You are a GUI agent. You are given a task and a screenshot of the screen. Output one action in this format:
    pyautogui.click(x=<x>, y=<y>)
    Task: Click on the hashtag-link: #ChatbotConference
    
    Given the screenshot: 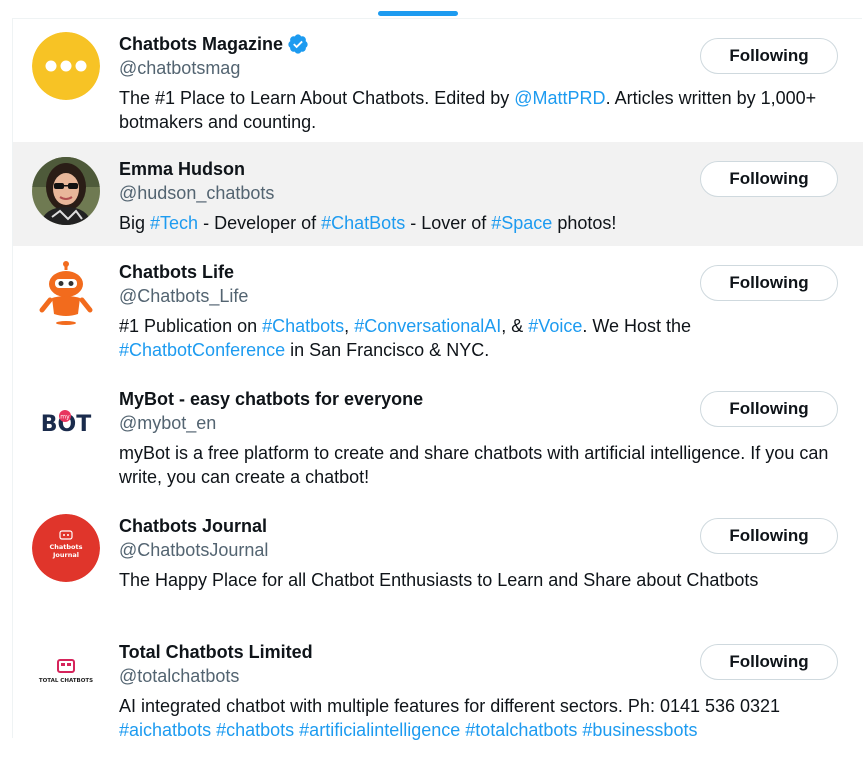 What is the action you would take?
    pyautogui.click(x=202, y=350)
    